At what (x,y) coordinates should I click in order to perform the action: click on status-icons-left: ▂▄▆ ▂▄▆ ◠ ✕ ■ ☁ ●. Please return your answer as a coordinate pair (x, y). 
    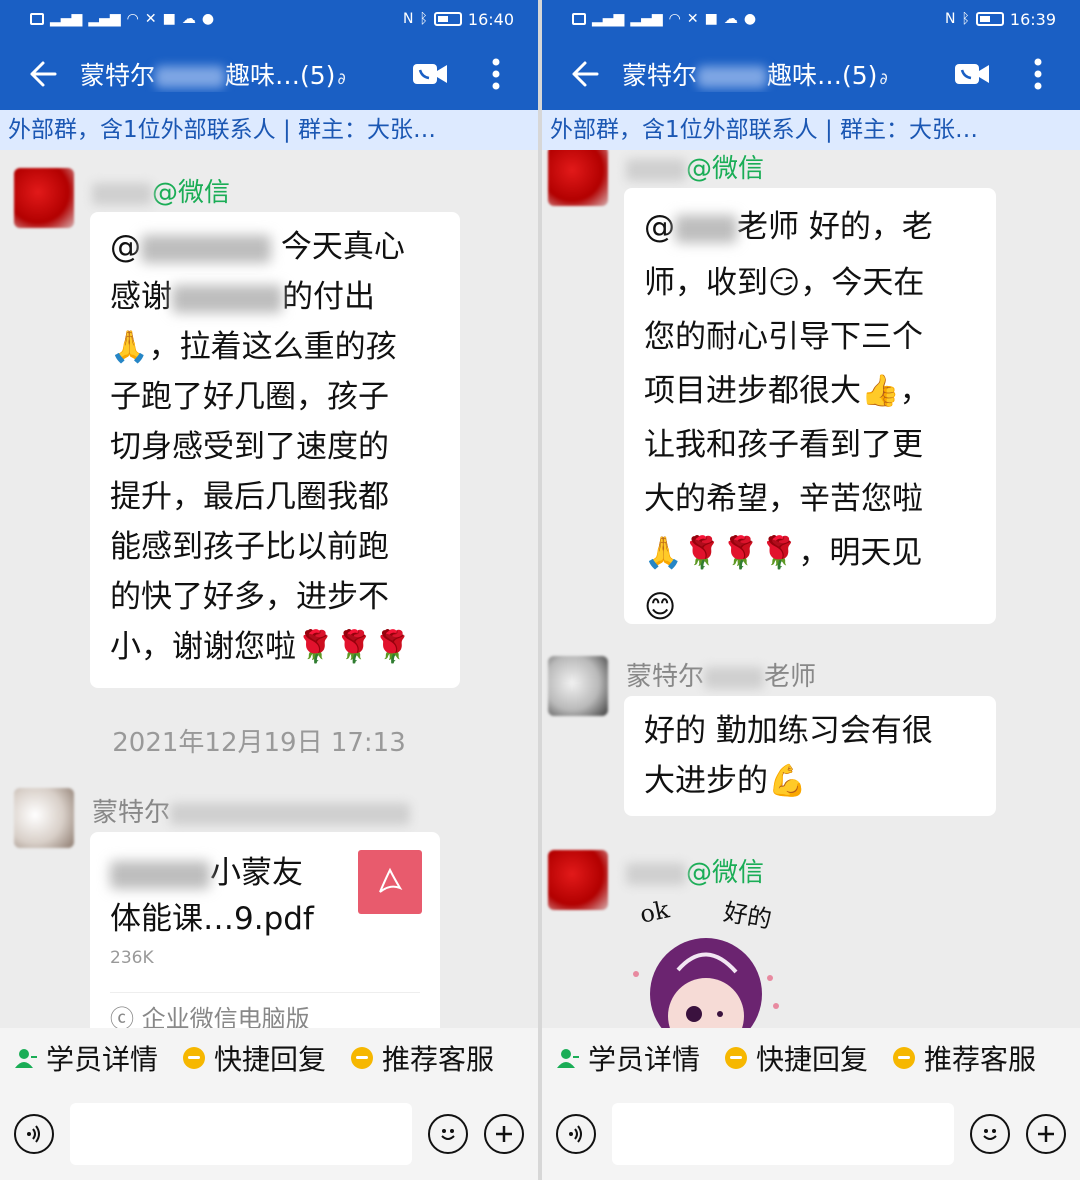
    Looking at the image, I should click on (664, 19).